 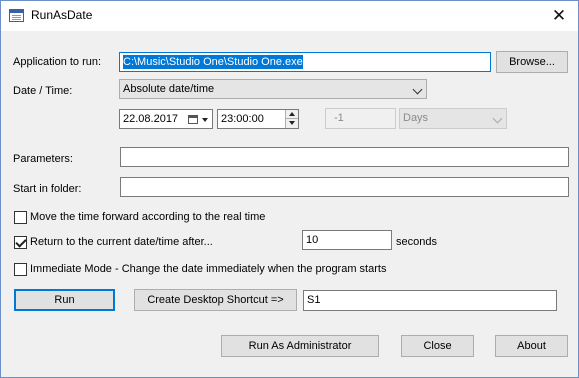 I want to click on window-title: RunAsDate, so click(x=62, y=15).